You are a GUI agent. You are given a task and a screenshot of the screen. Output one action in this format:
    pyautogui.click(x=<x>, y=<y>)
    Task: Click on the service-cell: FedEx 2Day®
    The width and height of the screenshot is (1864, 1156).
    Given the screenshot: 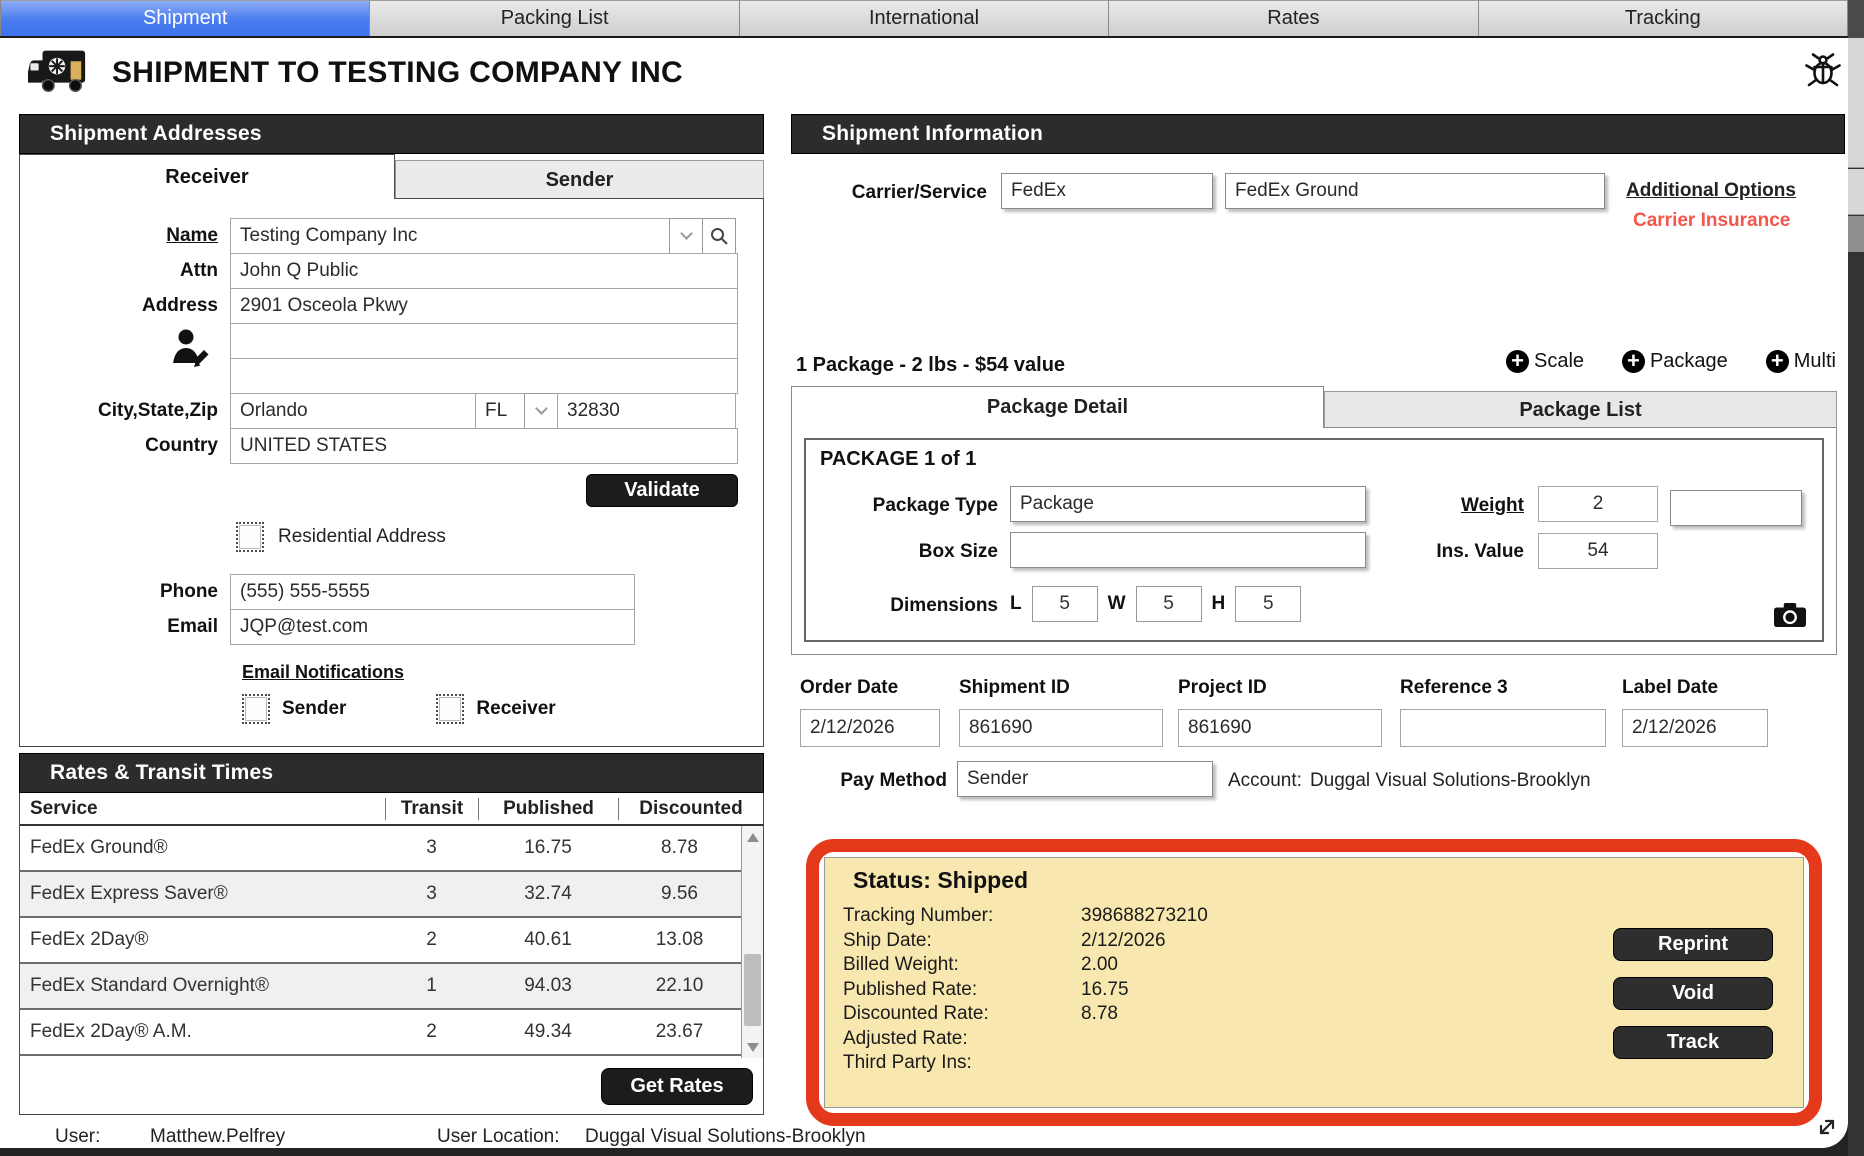 What is the action you would take?
    pyautogui.click(x=89, y=939)
    